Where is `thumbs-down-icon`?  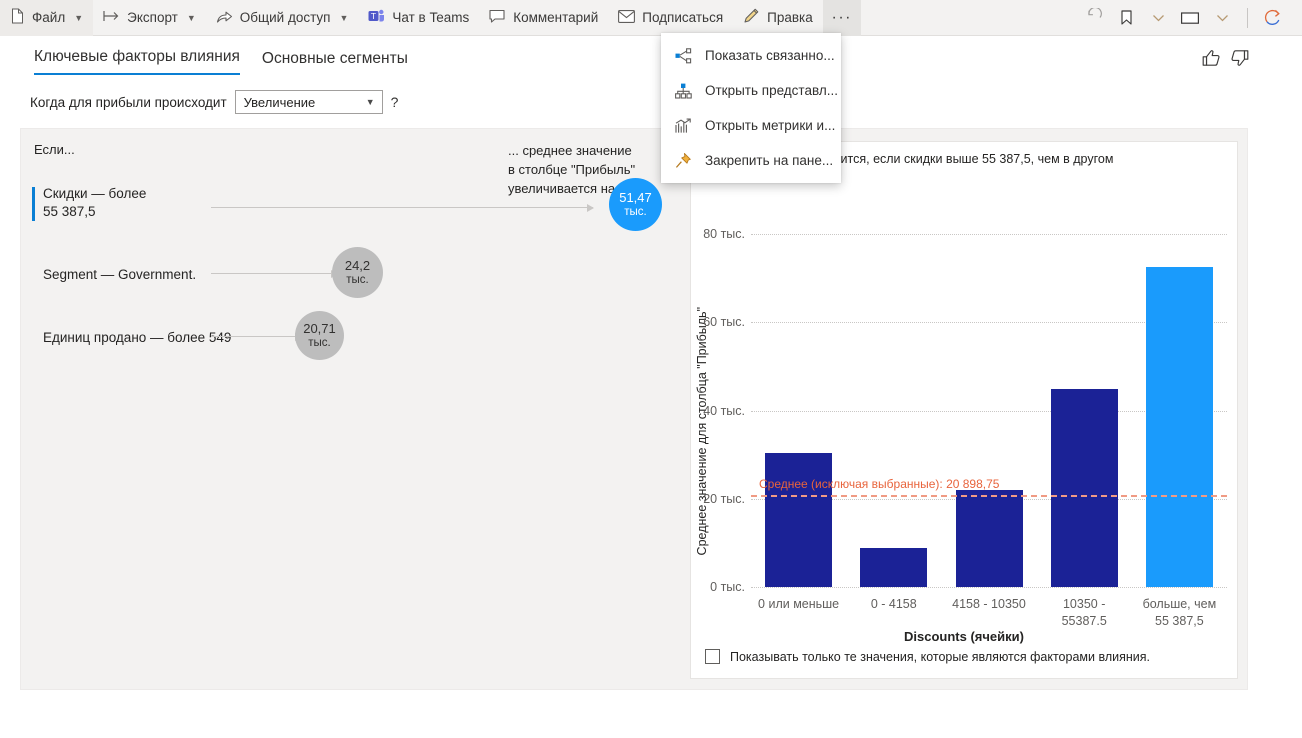 thumbs-down-icon is located at coordinates (1240, 60).